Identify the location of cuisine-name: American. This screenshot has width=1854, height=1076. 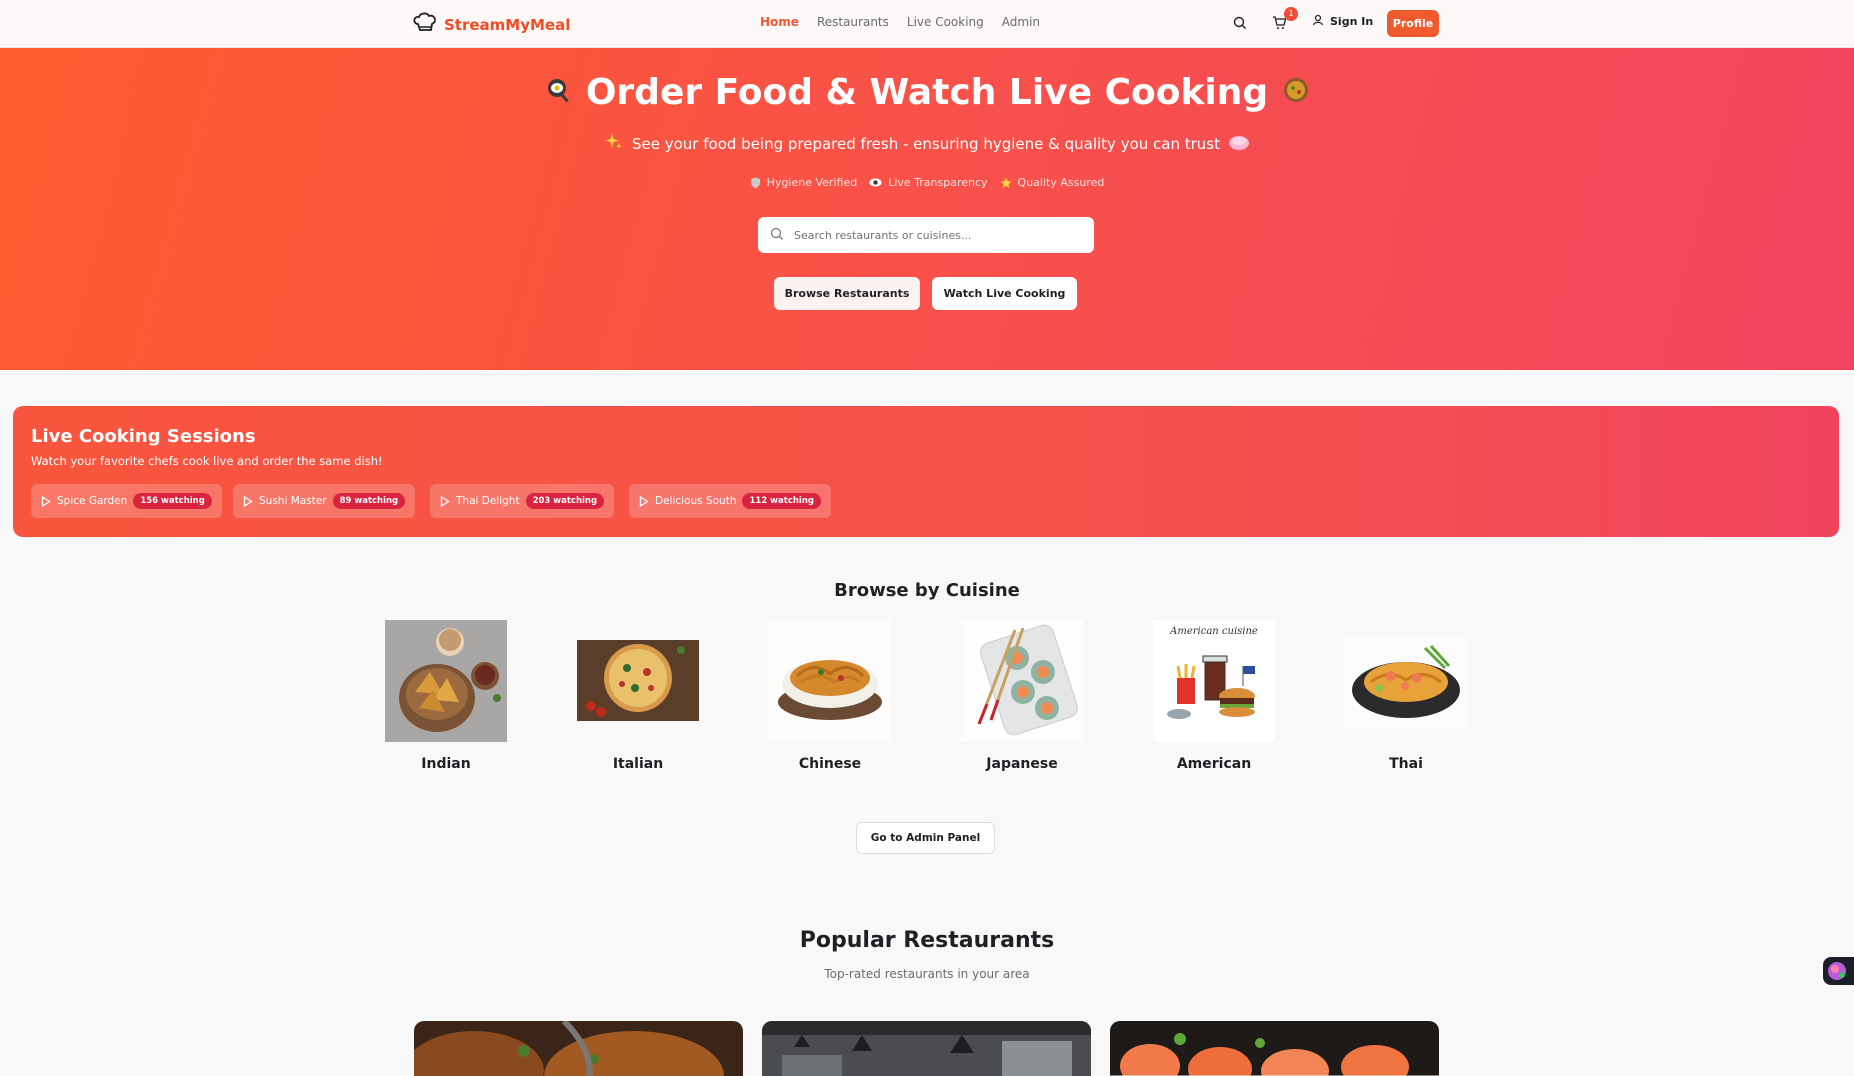
(1214, 764).